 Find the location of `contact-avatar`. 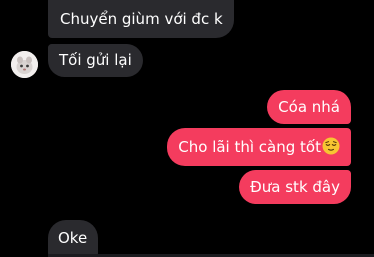

contact-avatar is located at coordinates (24, 64).